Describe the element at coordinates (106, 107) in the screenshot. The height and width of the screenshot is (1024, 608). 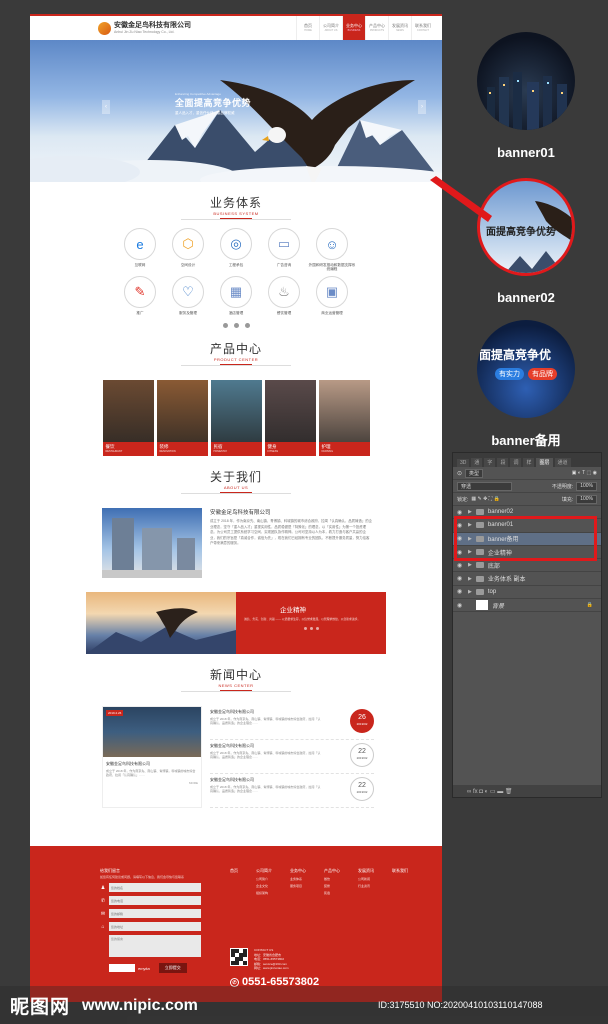
I see `banner-prev-button: ‹` at that location.